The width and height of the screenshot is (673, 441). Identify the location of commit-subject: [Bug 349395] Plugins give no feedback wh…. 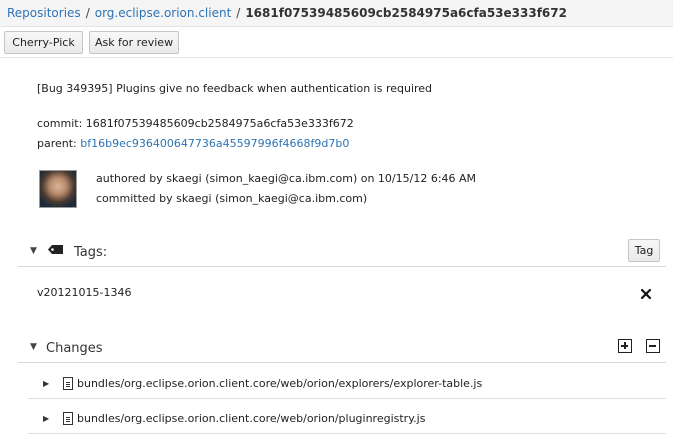
(235, 88).